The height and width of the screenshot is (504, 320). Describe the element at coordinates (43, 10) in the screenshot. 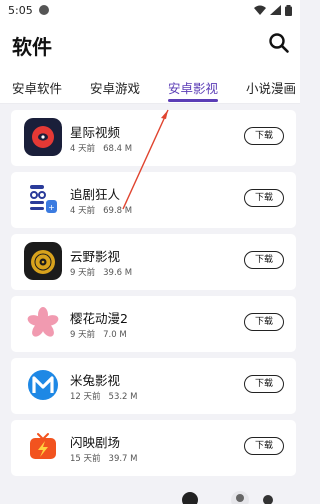

I see `notification-icon` at that location.